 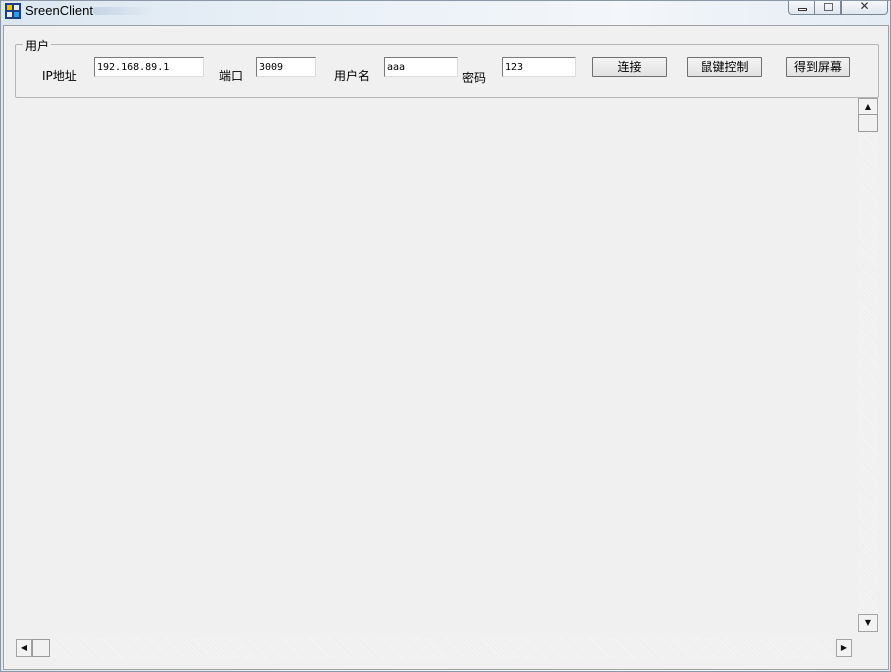 What do you see at coordinates (13, 11) in the screenshot?
I see `app-icon` at bounding box center [13, 11].